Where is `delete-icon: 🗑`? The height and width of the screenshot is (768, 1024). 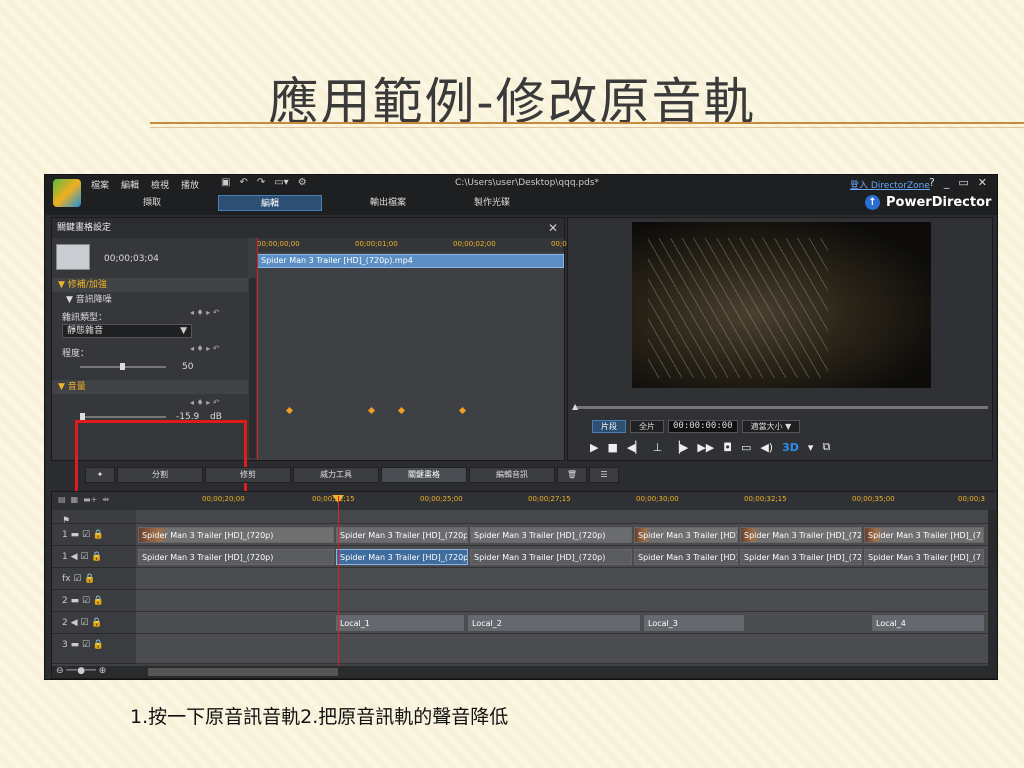 delete-icon: 🗑 is located at coordinates (572, 475).